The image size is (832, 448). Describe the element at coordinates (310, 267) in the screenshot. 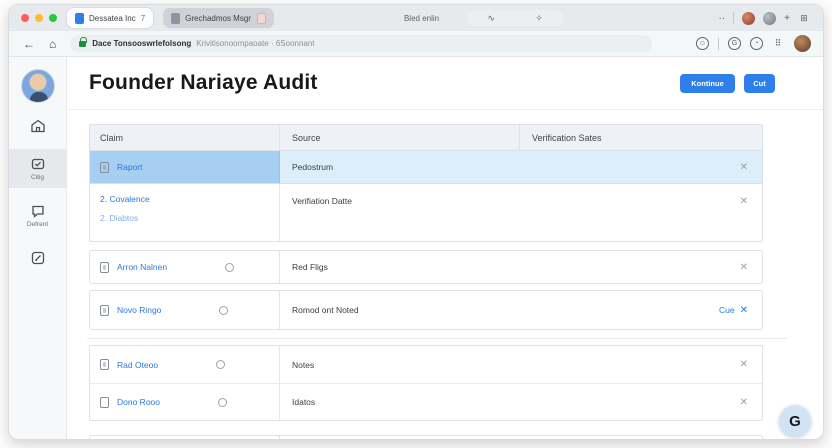

I see `source-text: Red Fligs` at that location.